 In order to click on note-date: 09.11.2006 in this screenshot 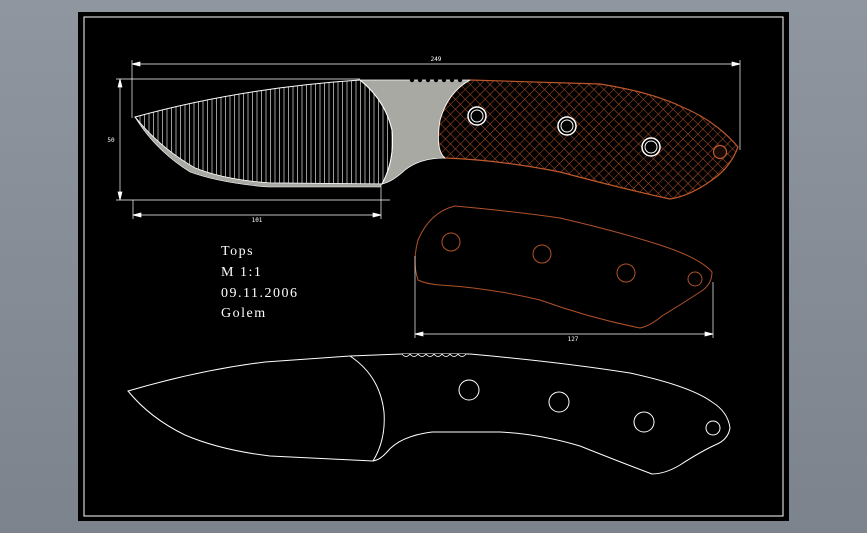, I will do `click(259, 293)`.